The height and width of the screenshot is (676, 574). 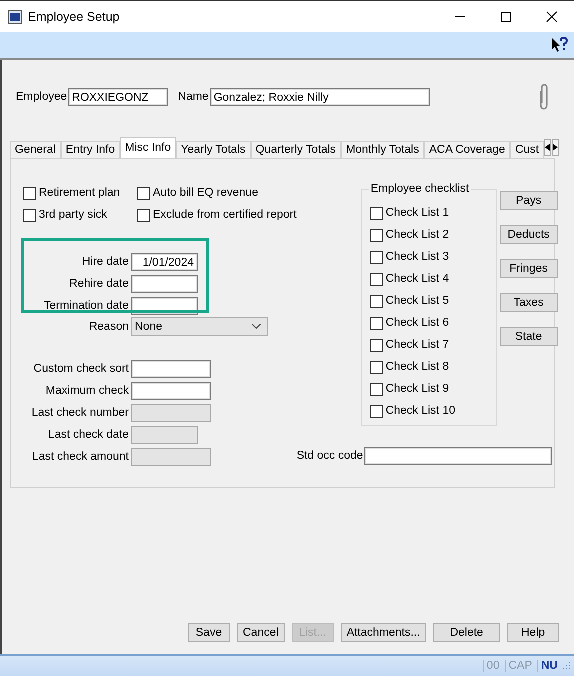 What do you see at coordinates (433, 345) in the screenshot?
I see `checklist-checkbox: Check List 7` at bounding box center [433, 345].